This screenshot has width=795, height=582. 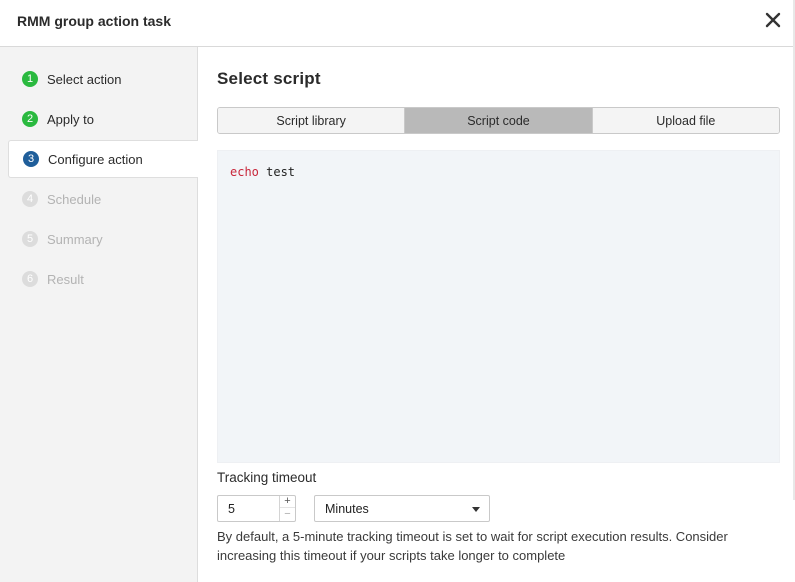 I want to click on timeout-value-input: 5 + −, so click(x=256, y=508).